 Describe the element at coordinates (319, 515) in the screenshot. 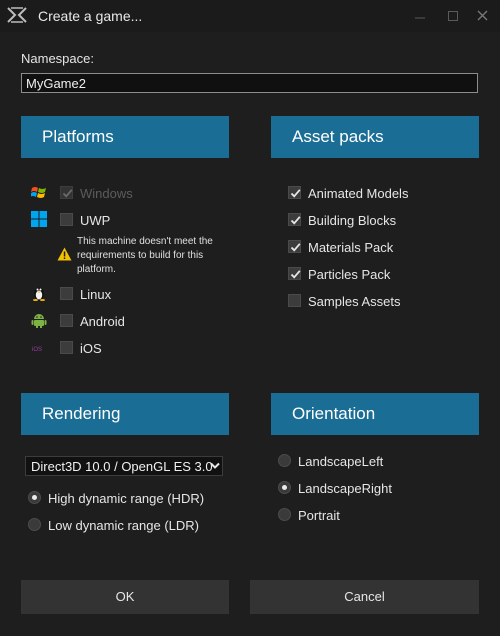

I see `portrait-label: Portrait` at that location.